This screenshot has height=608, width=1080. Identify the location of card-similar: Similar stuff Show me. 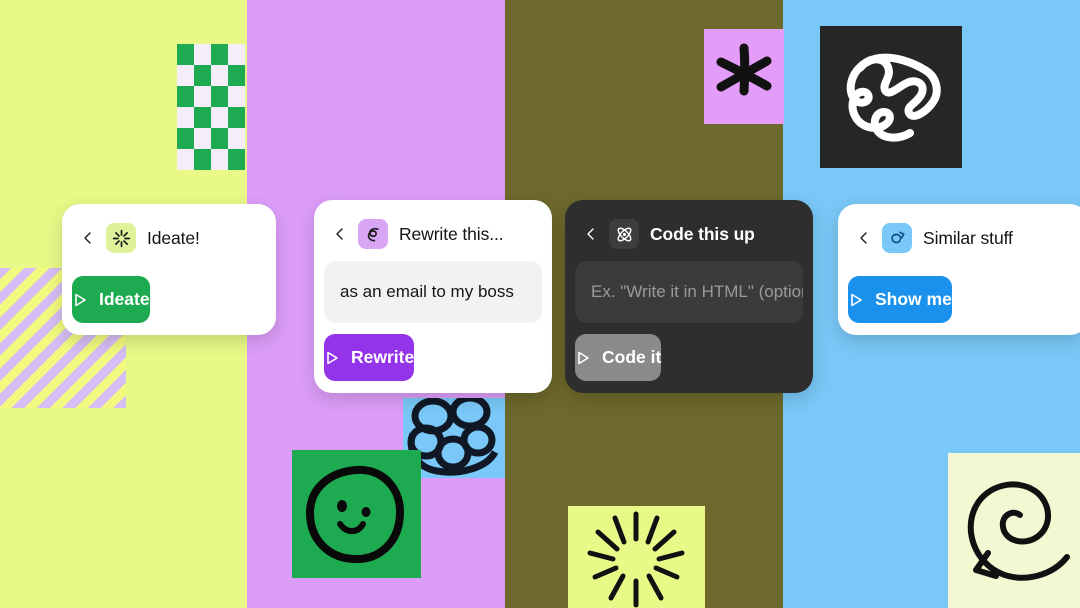
(959, 269).